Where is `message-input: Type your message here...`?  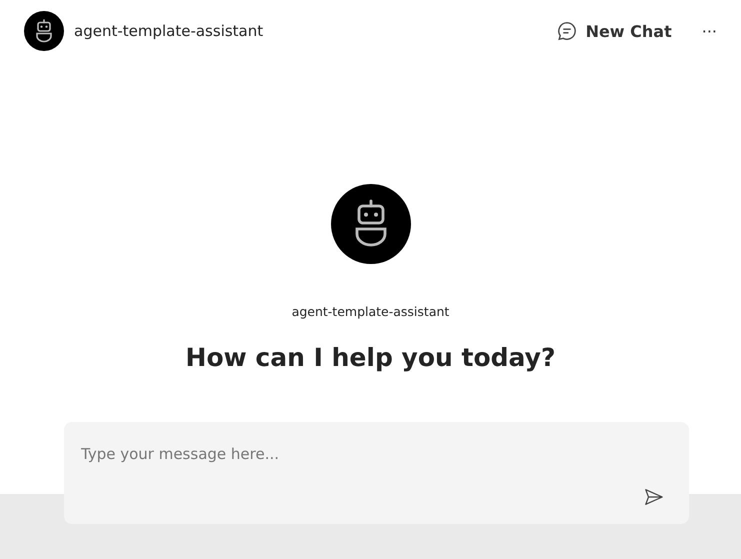 message-input: Type your message here... is located at coordinates (331, 454).